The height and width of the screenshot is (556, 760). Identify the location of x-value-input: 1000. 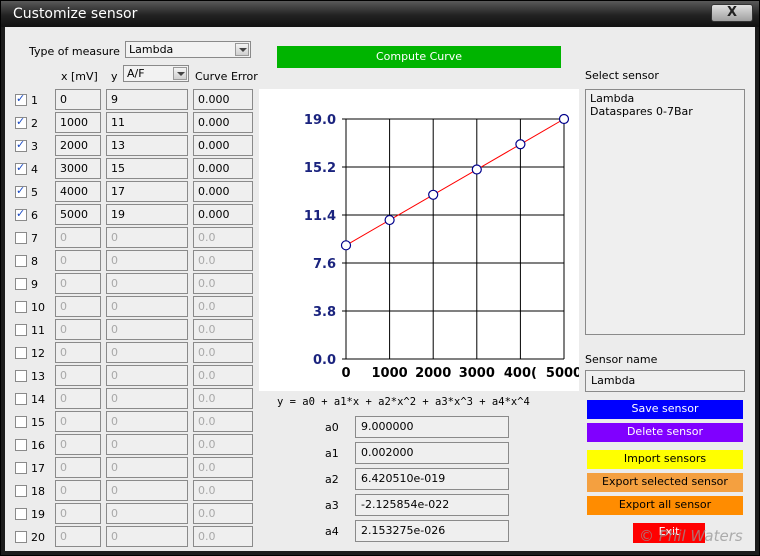
(78, 122).